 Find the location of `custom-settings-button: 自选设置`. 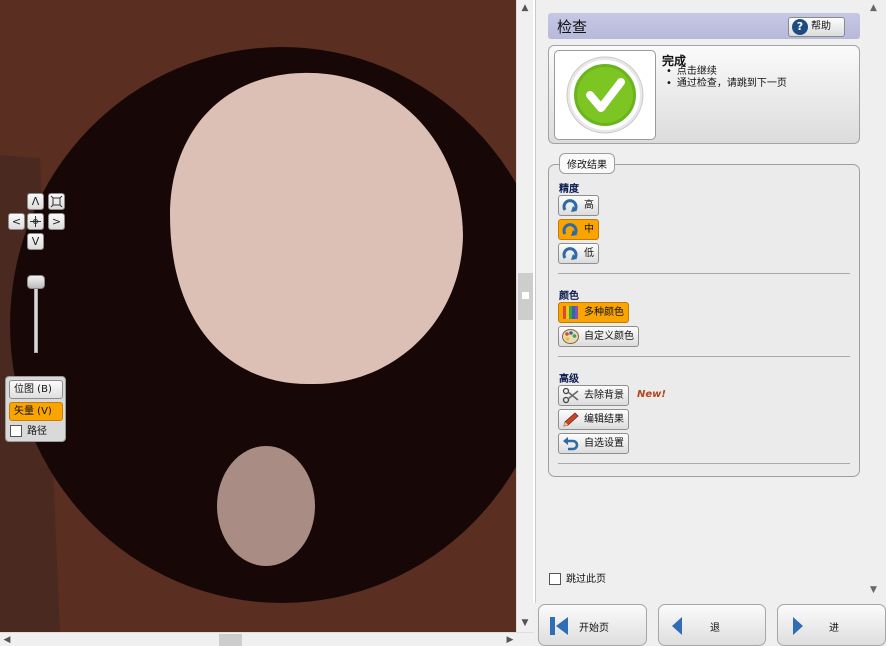

custom-settings-button: 自选设置 is located at coordinates (593, 443).